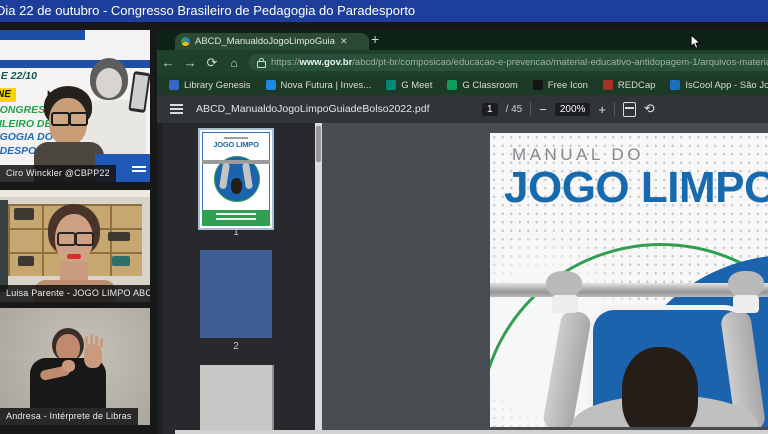 The width and height of the screenshot is (768, 434). Describe the element at coordinates (168, 62) in the screenshot. I see `back-icon: ←` at that location.